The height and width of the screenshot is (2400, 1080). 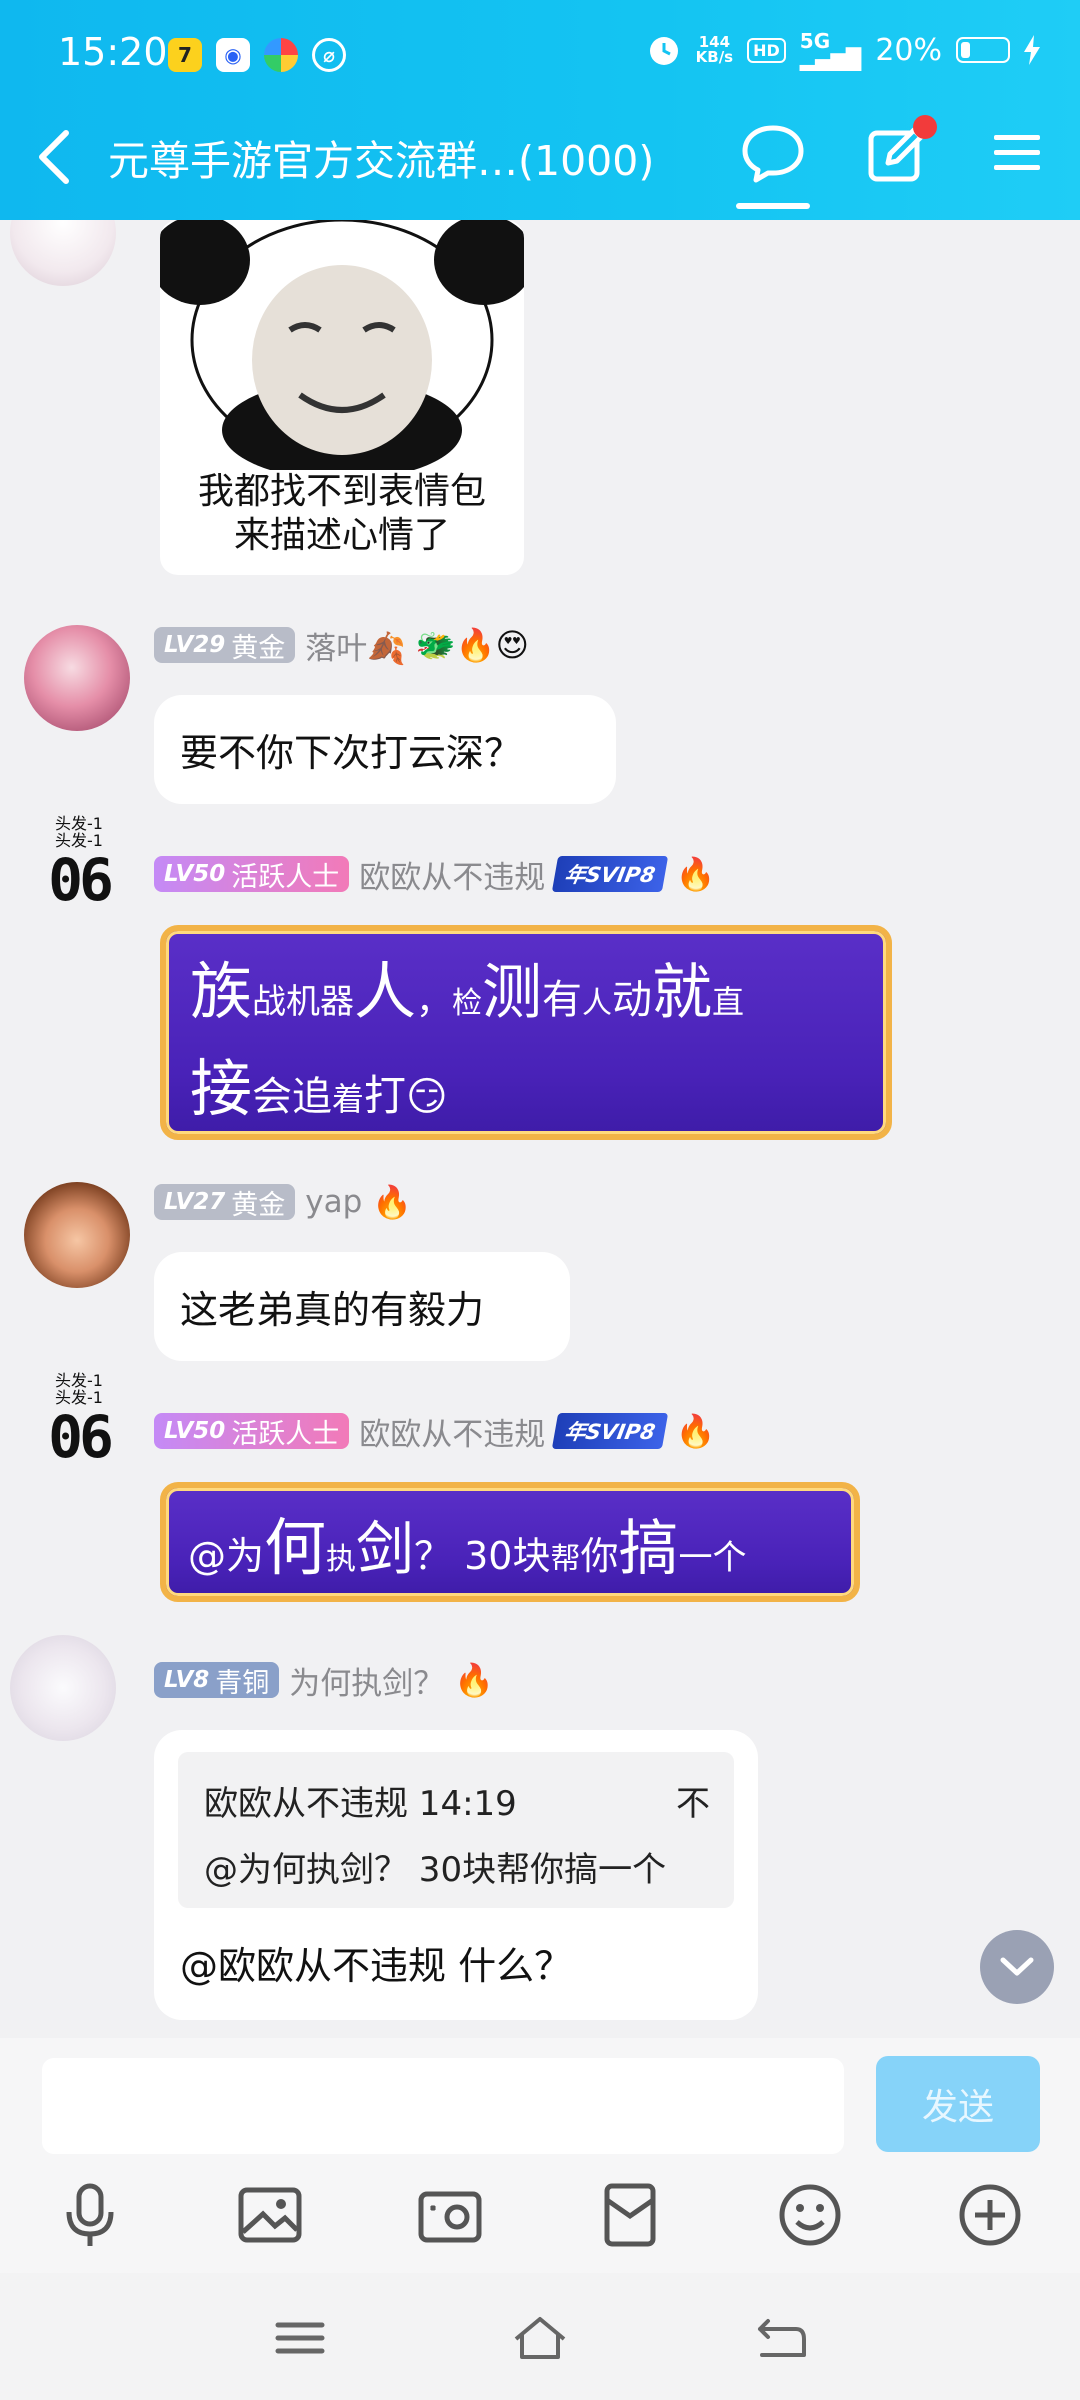 I want to click on quote-header: 欧欧从不违规 14:19, so click(x=360, y=1804).